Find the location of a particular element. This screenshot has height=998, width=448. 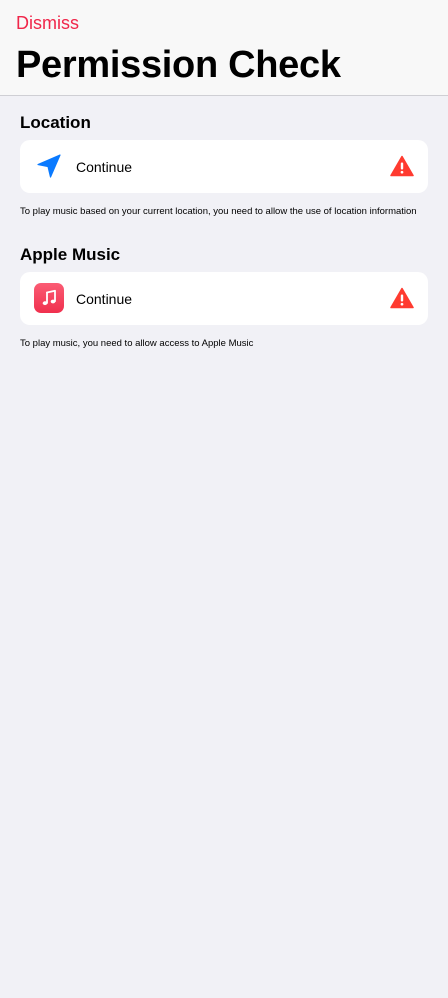

navigation-header: Dismiss Permission Check is located at coordinates (224, 48).